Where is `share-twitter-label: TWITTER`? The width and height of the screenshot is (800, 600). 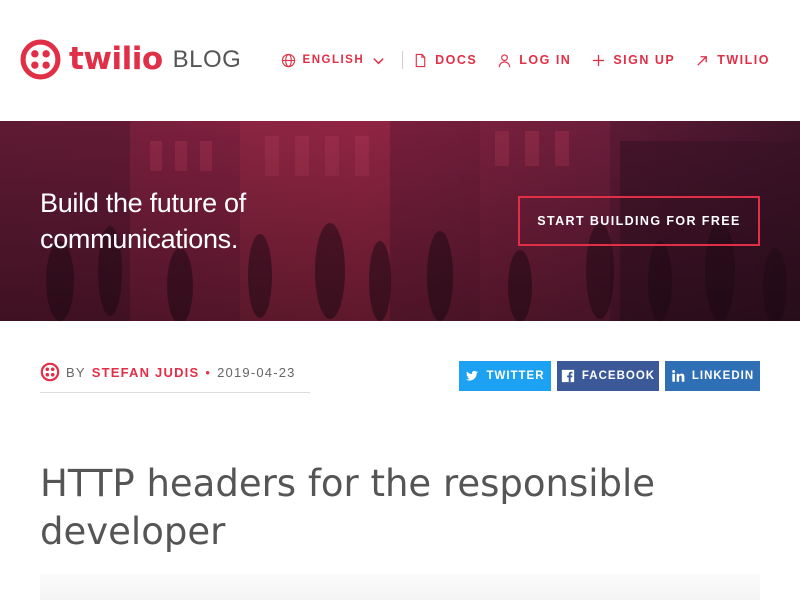
share-twitter-label: TWITTER is located at coordinates (515, 376).